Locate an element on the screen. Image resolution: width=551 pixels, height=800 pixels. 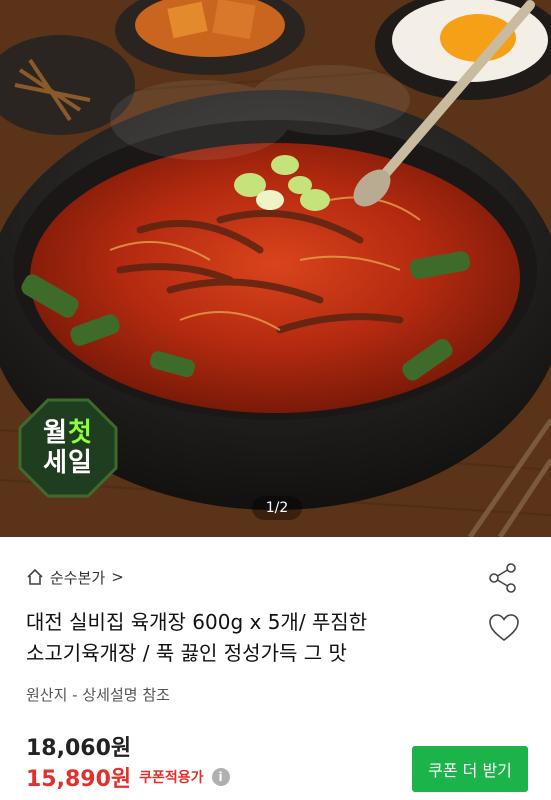
original-price: 18,060원 is located at coordinates (79, 748).